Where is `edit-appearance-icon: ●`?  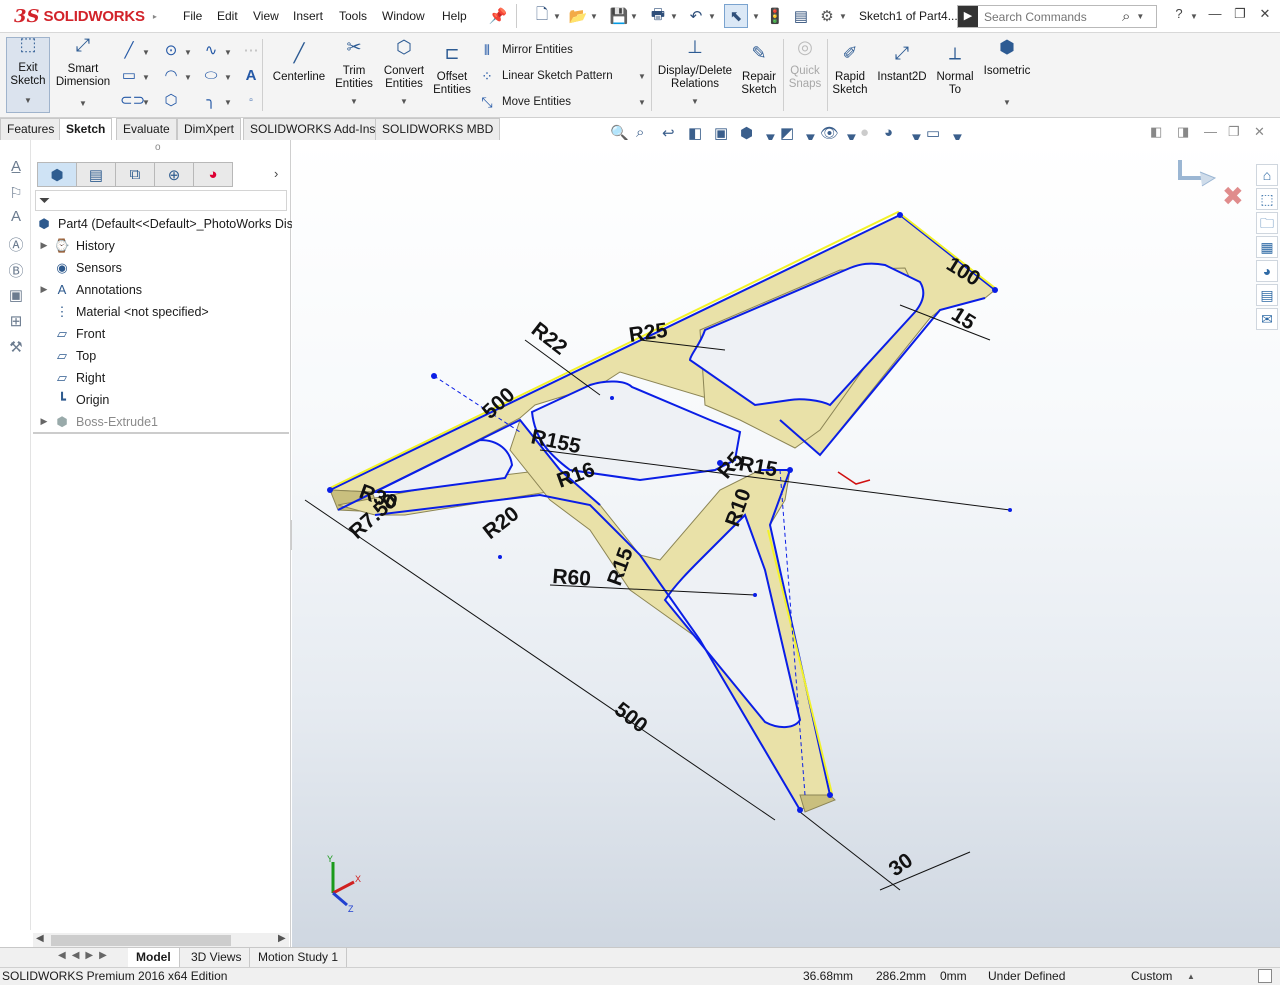 edit-appearance-icon: ● is located at coordinates (864, 132).